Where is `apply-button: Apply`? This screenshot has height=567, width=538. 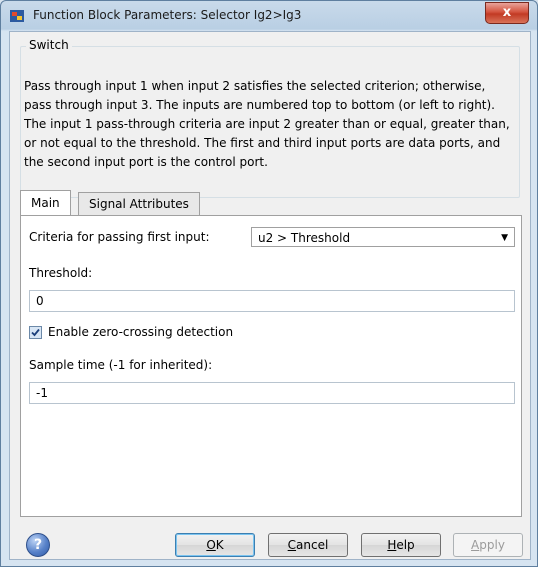 apply-button: Apply is located at coordinates (488, 545).